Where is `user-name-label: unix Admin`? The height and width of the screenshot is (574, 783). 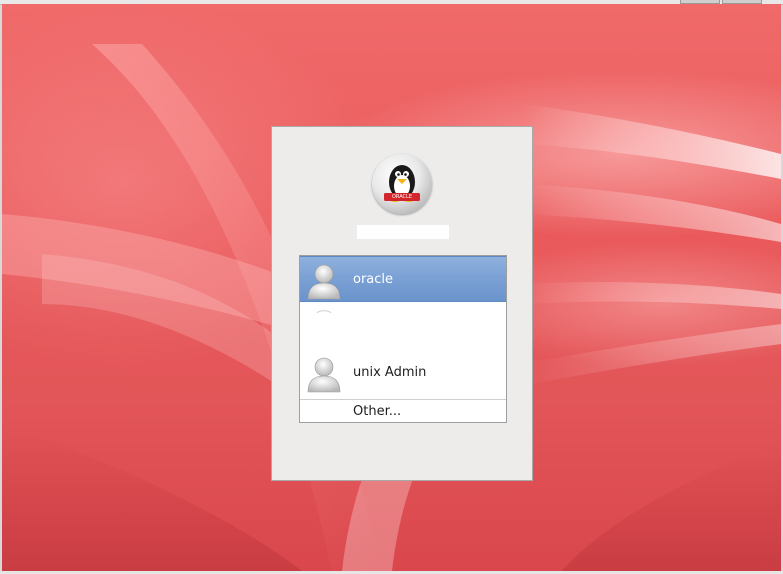
user-name-label: unix Admin is located at coordinates (390, 372).